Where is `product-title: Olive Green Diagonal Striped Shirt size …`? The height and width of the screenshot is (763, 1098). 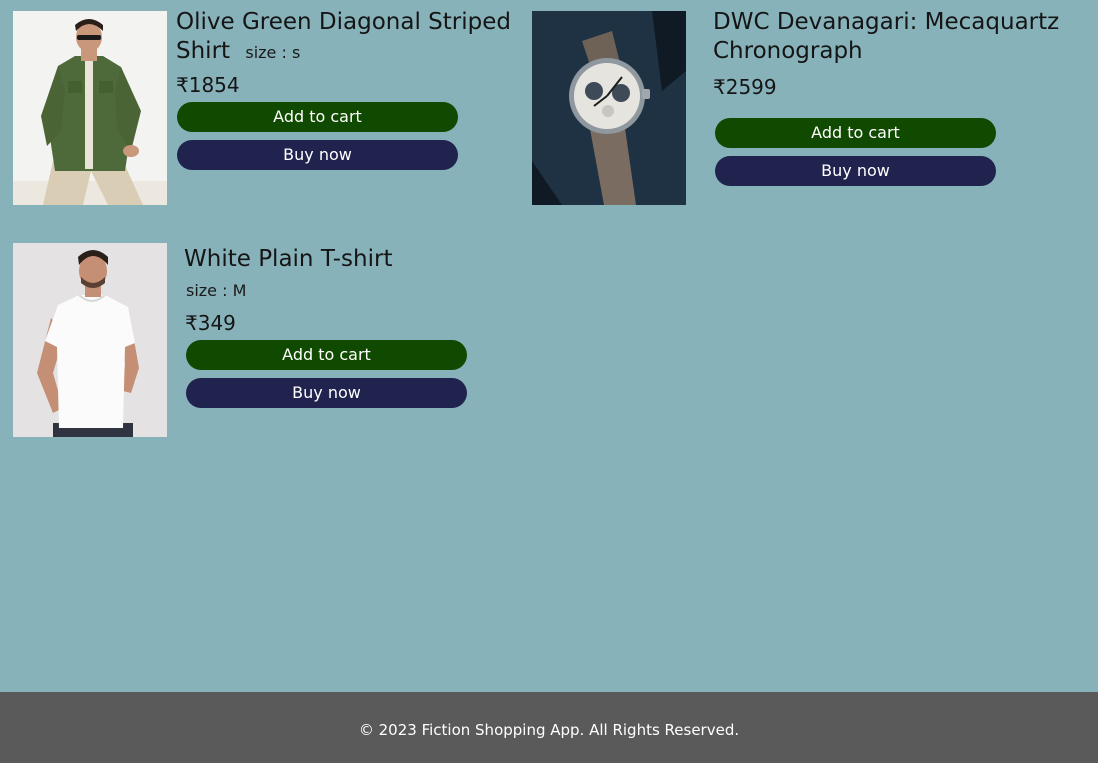
product-title: Olive Green Diagonal Striped Shirt size … is located at coordinates (343, 37).